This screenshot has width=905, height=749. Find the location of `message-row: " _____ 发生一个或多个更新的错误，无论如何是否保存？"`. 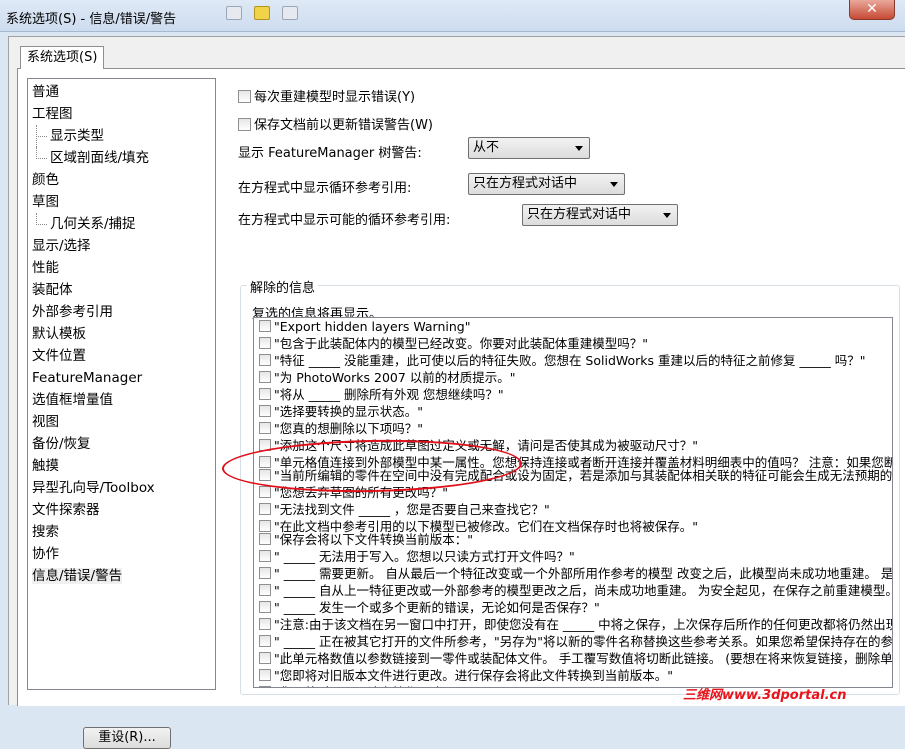

message-row: " _____ 发生一个或多个更新的错误，无论如何是否保存？" is located at coordinates (573, 607).